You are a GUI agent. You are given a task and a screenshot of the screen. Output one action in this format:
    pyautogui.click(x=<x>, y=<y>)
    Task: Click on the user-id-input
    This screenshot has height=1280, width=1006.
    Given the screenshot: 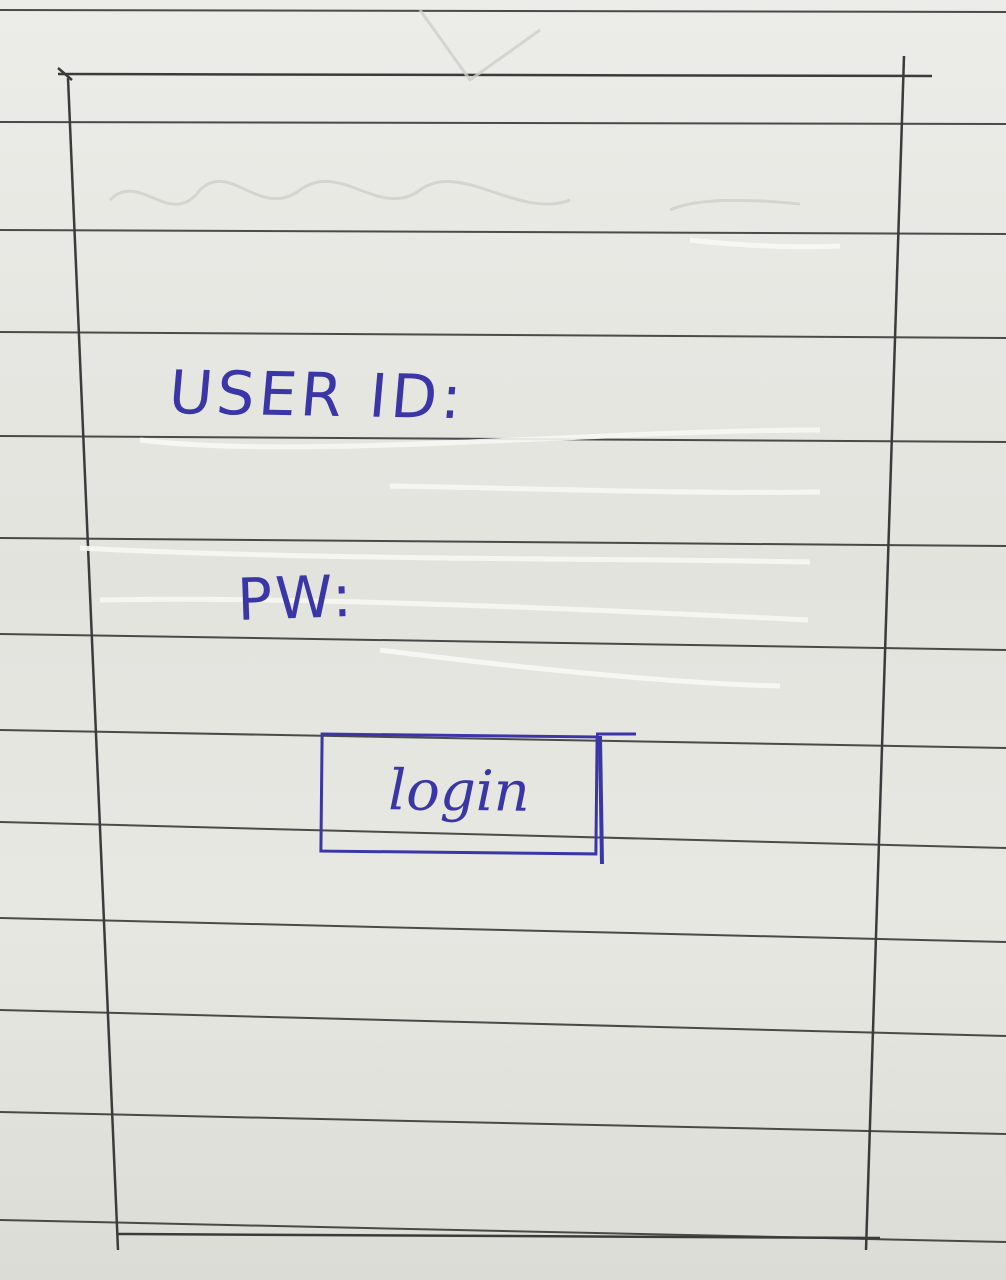 What is the action you would take?
    pyautogui.click(x=620, y=406)
    